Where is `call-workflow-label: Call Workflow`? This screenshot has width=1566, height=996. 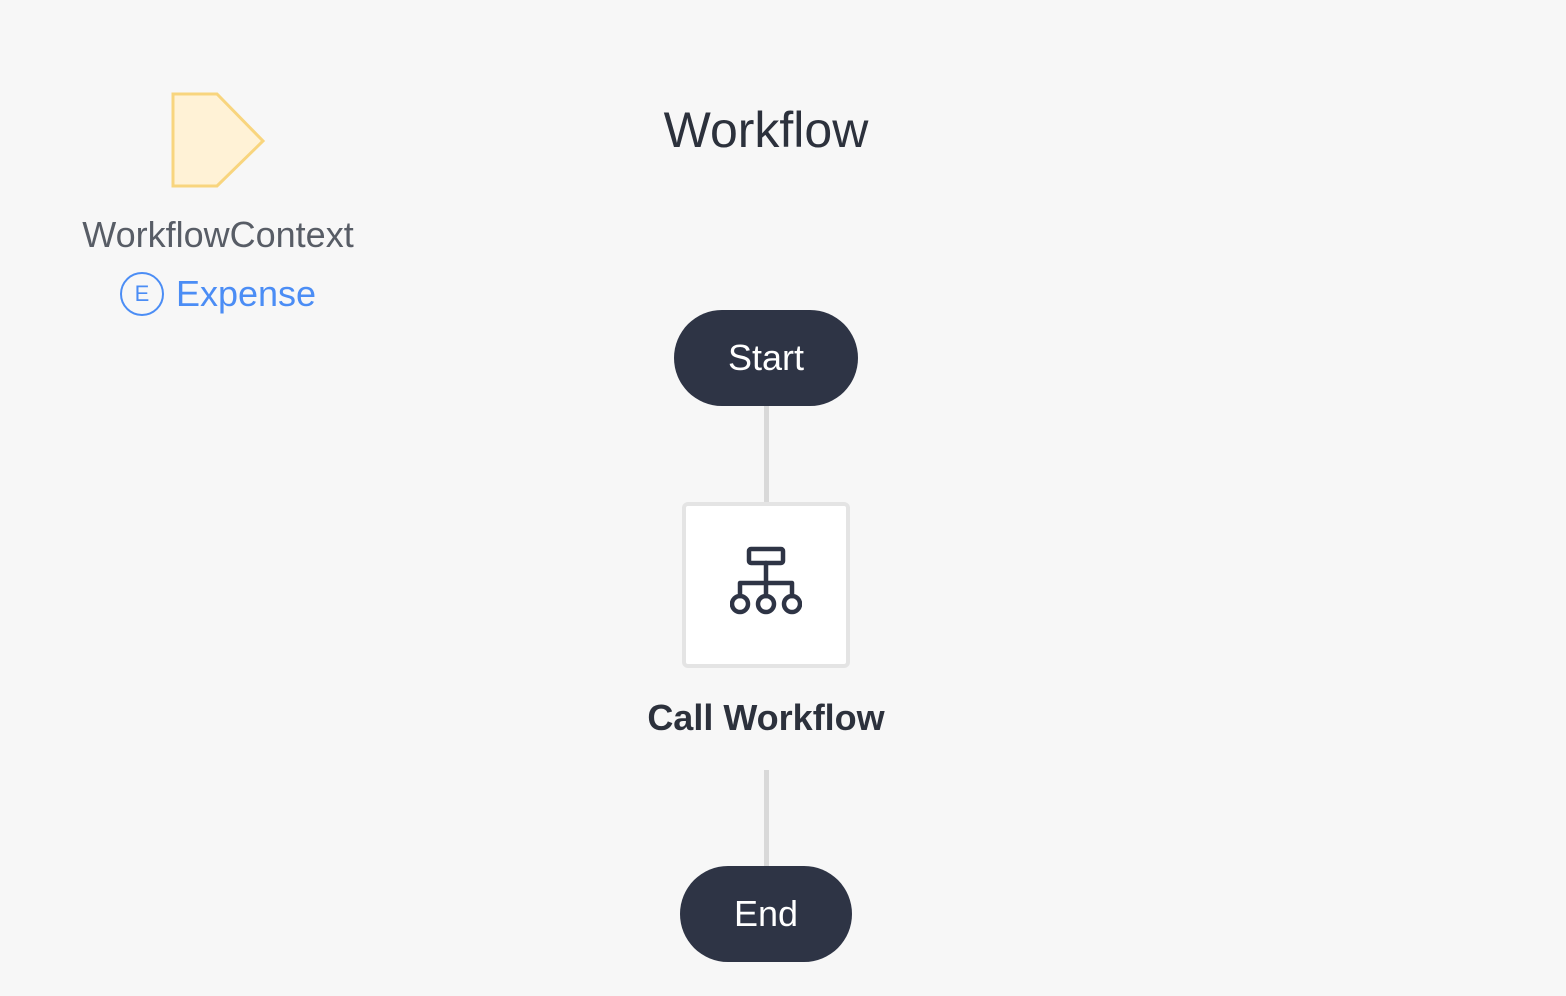
call-workflow-label: Call Workflow is located at coordinates (766, 717).